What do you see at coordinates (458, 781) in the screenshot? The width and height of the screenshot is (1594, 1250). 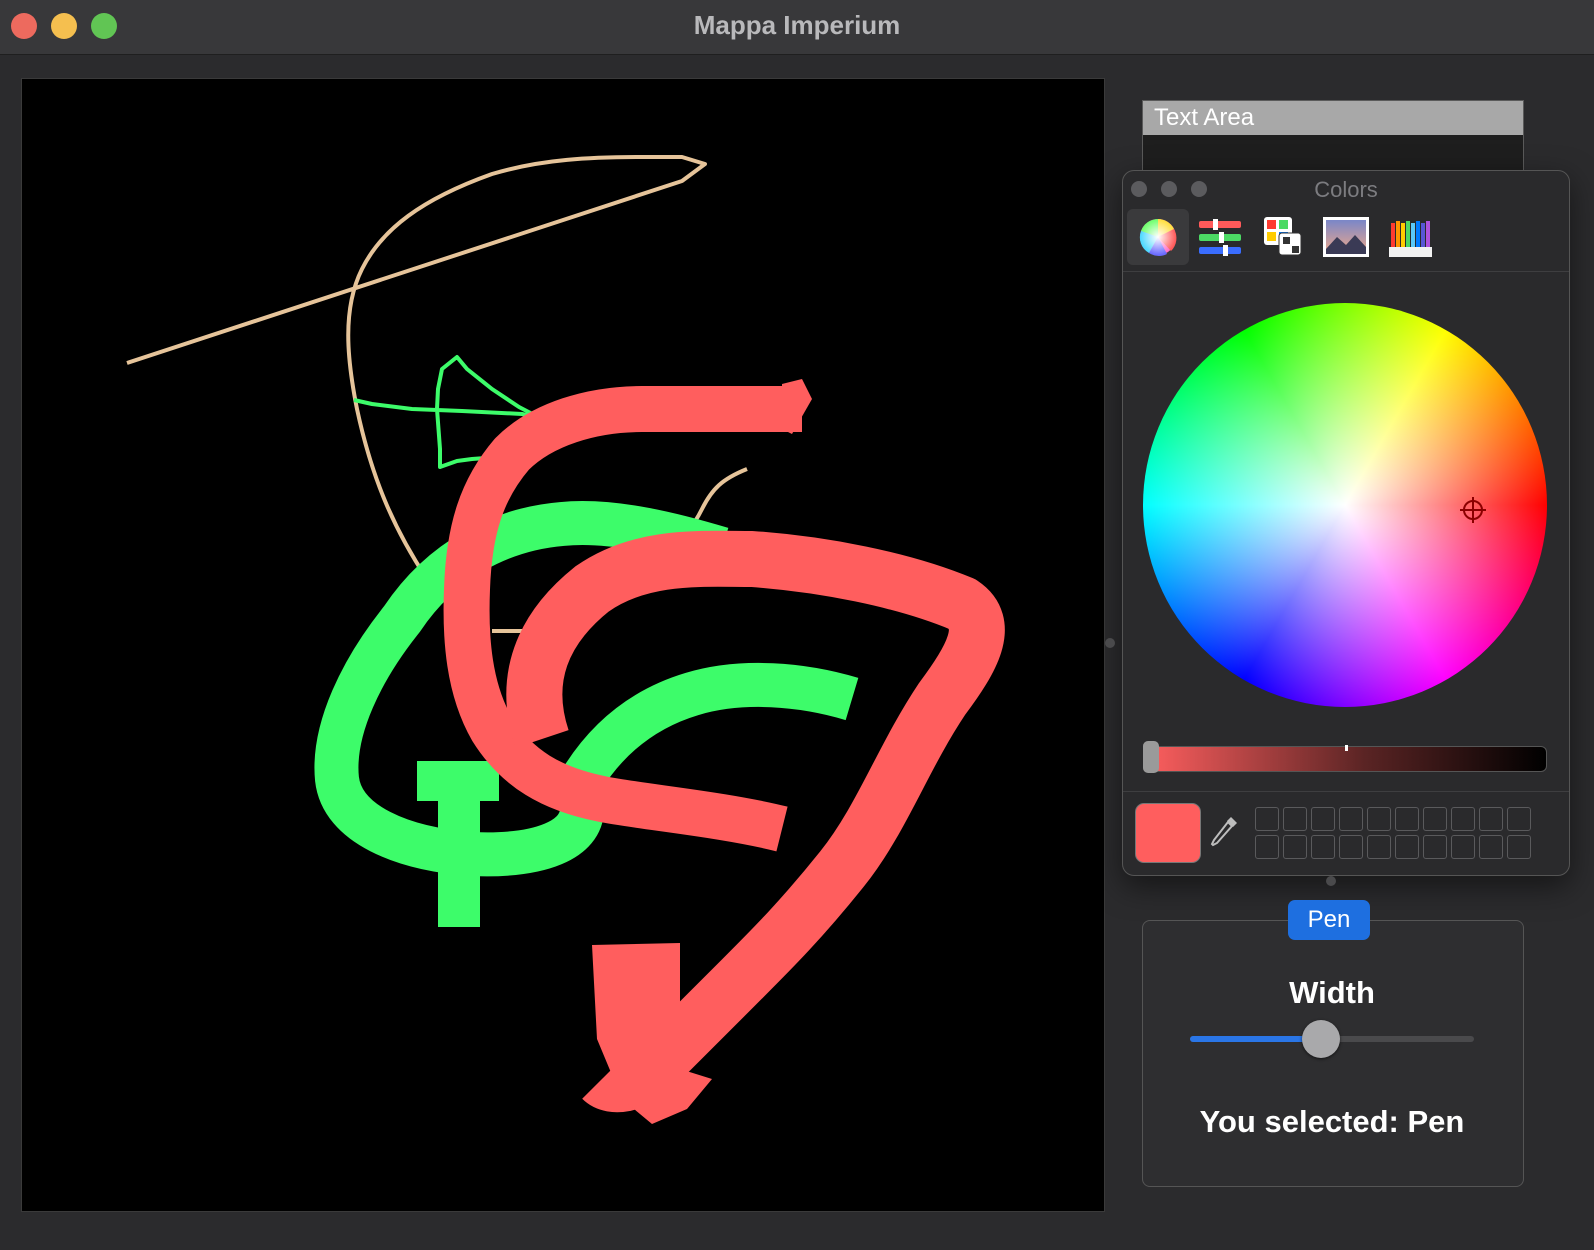 I see `green-cross-horizontal` at bounding box center [458, 781].